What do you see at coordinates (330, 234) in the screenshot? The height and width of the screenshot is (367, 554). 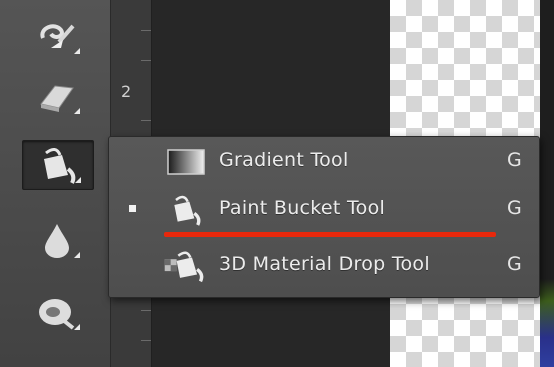 I see `highlight-underline` at bounding box center [330, 234].